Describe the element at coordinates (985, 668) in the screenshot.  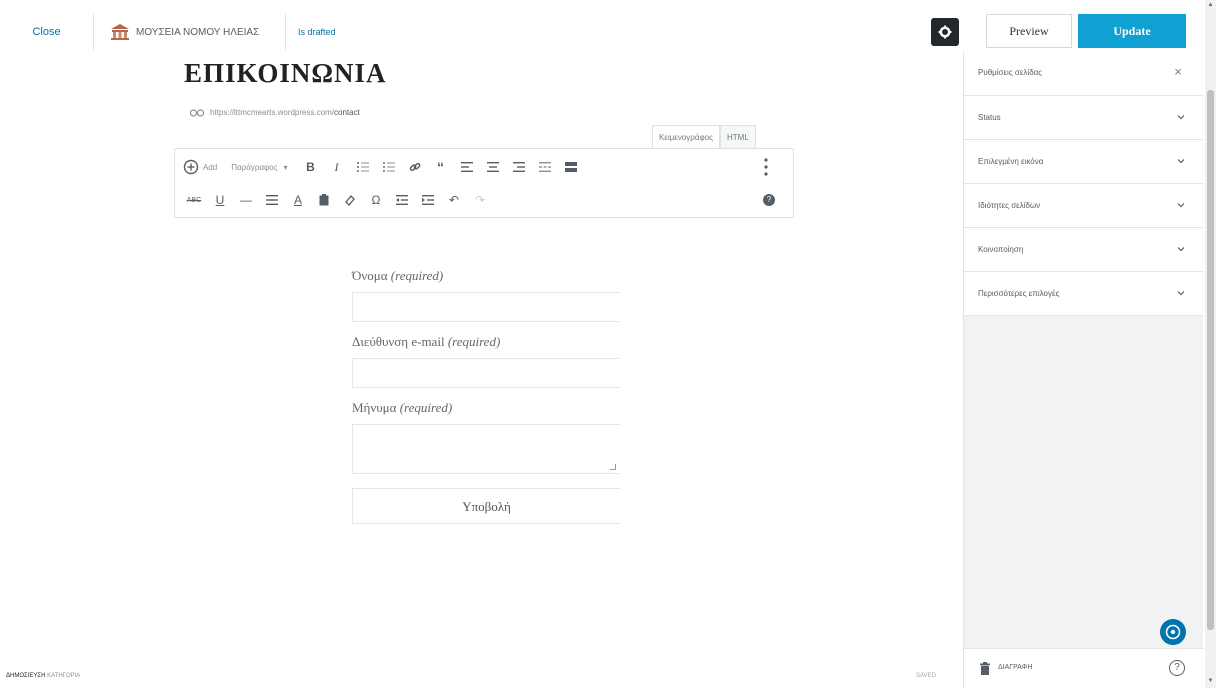
I see `trash-icon` at that location.